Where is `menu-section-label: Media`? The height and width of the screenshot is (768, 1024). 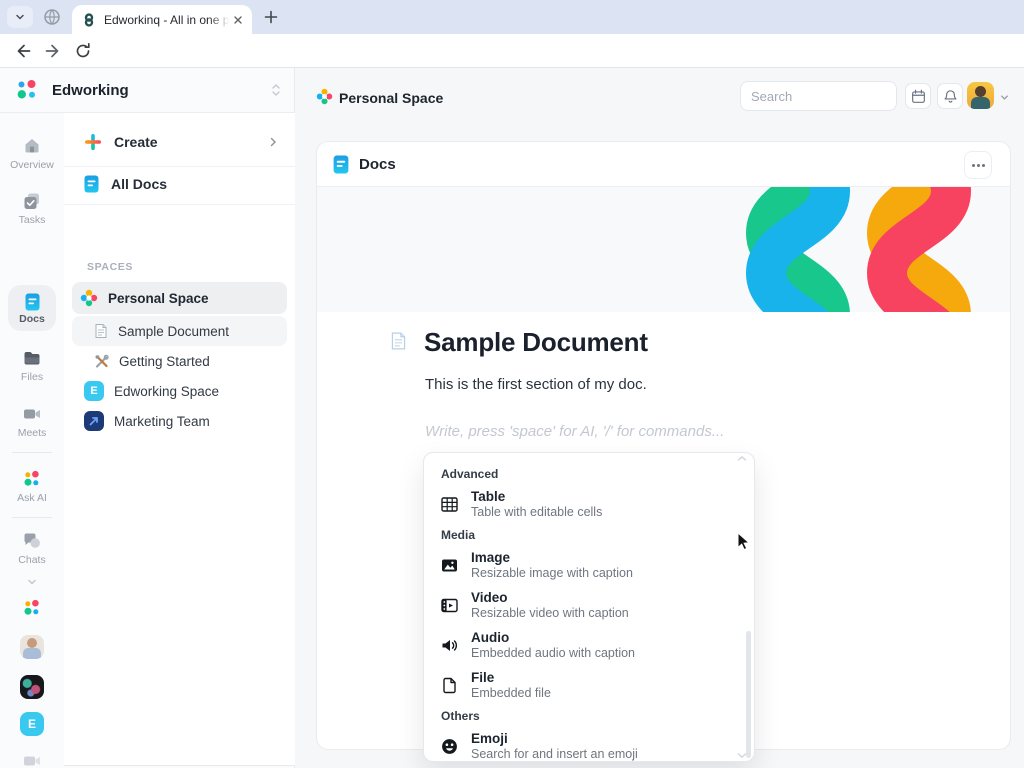
menu-section-label: Media is located at coordinates (458, 535).